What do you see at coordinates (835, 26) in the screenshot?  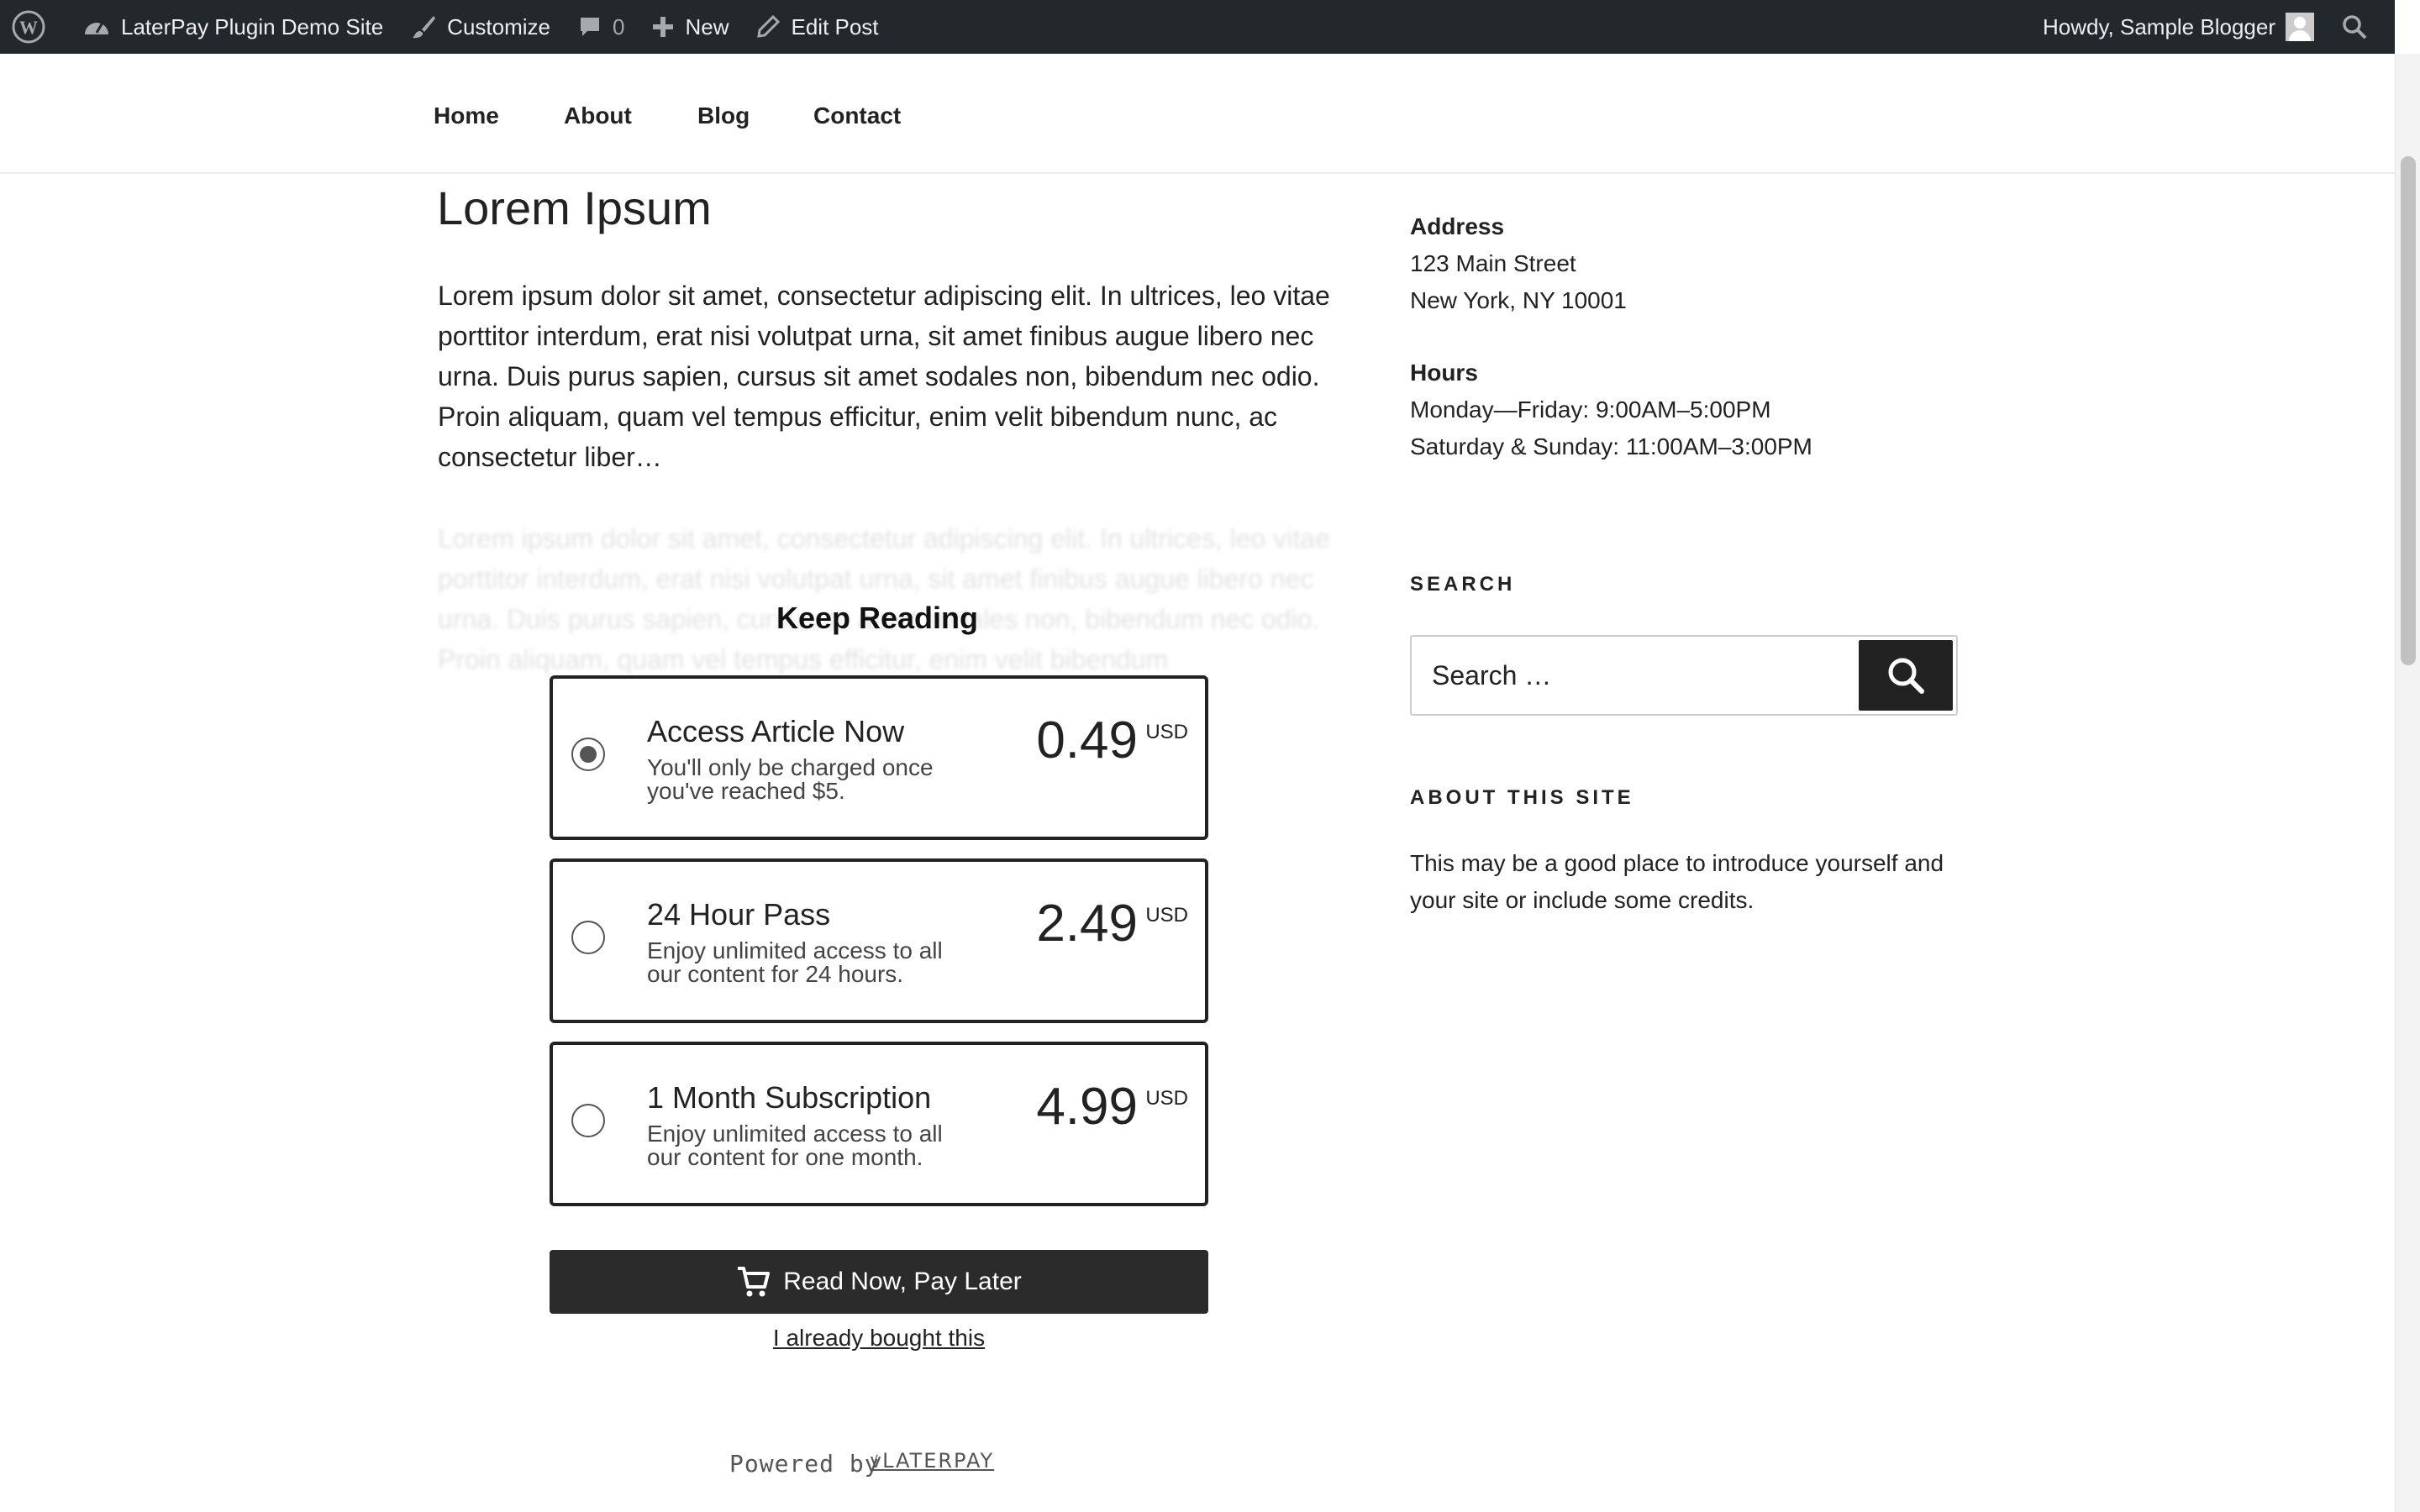 I see `edit-post-label: Edit Post` at bounding box center [835, 26].